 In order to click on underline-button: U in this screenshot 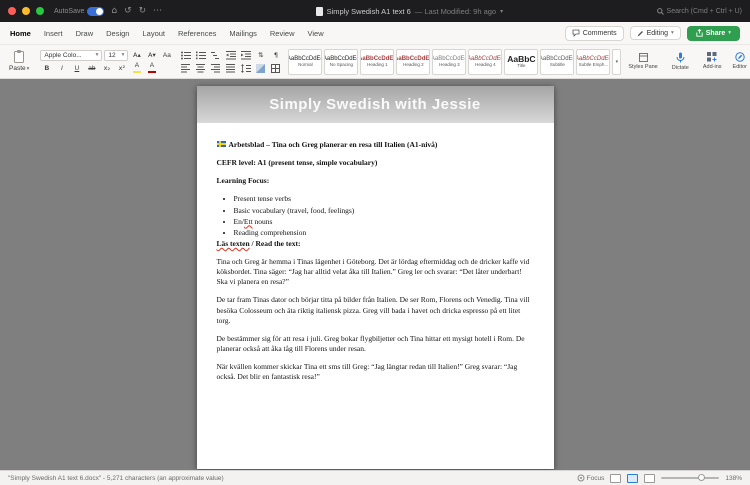, I will do `click(76, 68)`.